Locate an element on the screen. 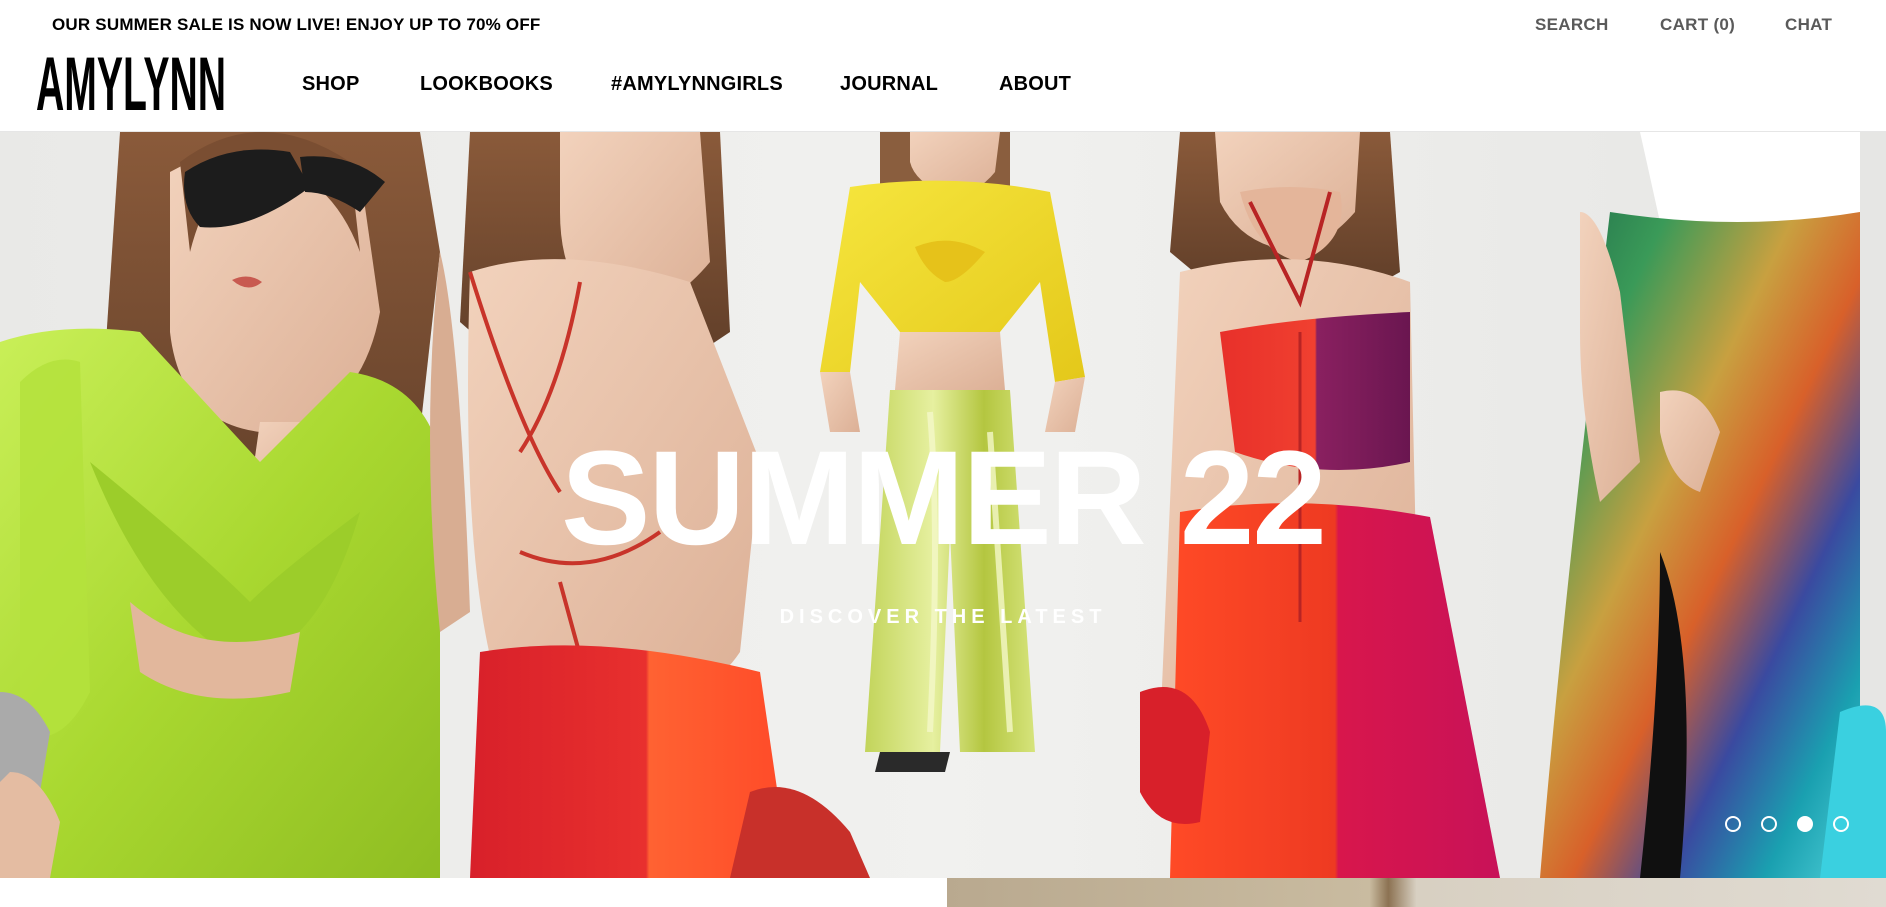 Image resolution: width=1886 pixels, height=907 pixels. brand-logo: AMYLYNN is located at coordinates (132, 84).